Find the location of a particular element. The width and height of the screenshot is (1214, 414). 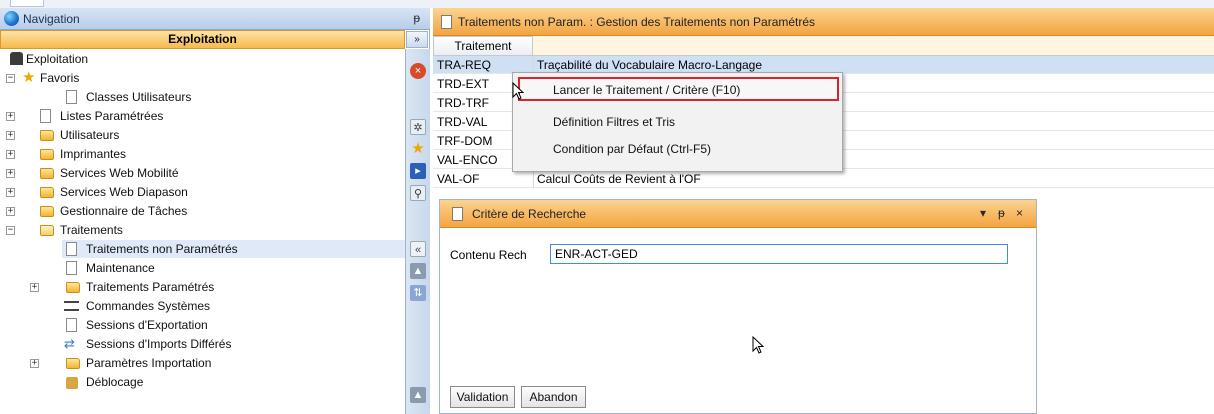

row-code: TRD-TRF is located at coordinates (463, 103).